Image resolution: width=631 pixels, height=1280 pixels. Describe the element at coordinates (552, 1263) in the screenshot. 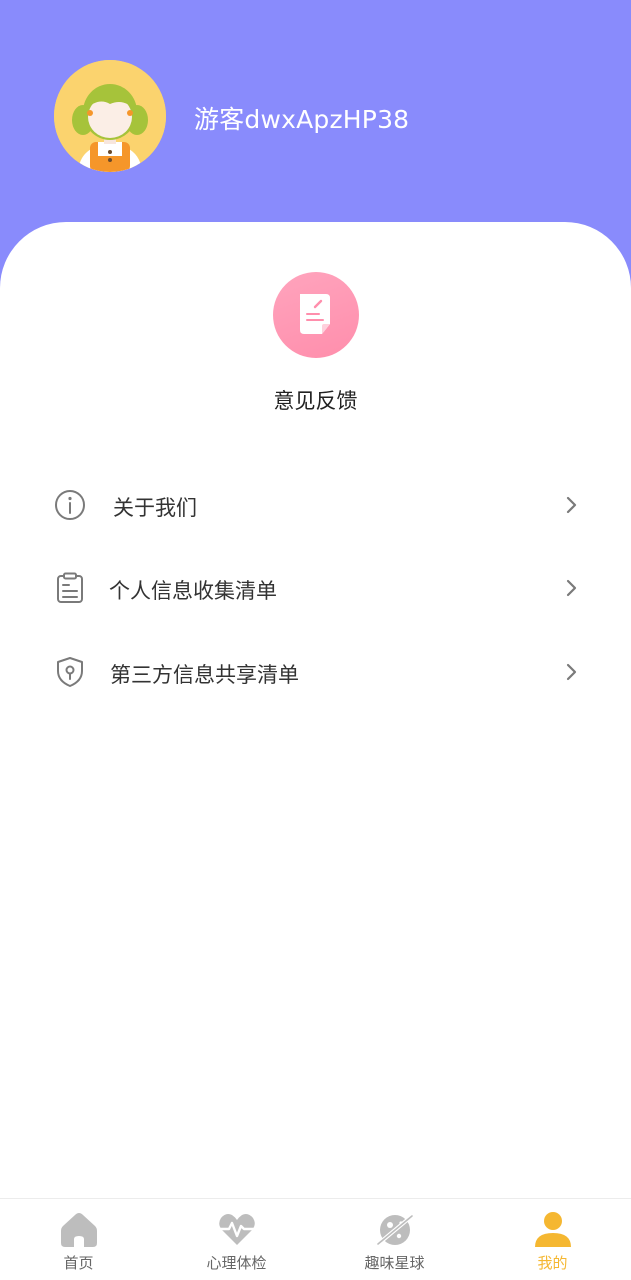

I see `tab-label: 我的` at that location.